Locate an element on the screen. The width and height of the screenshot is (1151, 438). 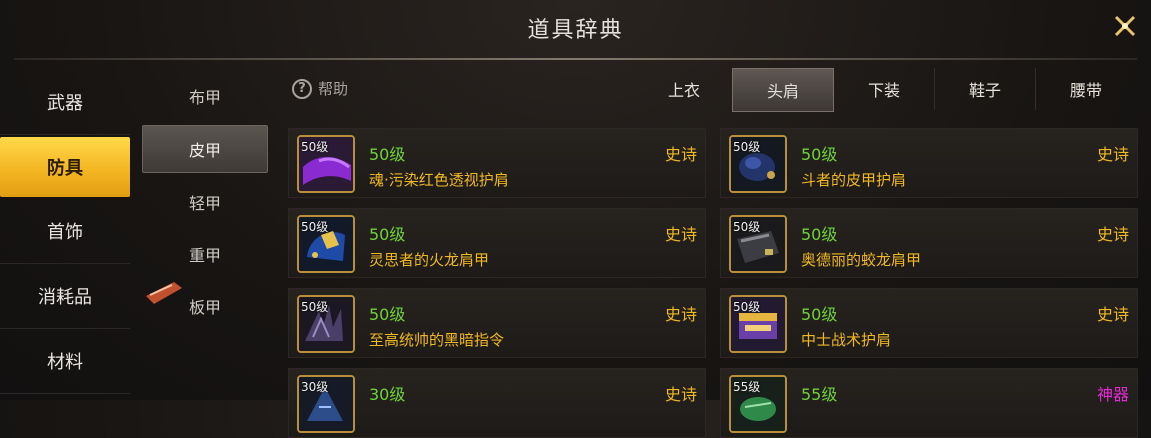
help-button: ? 帮助 is located at coordinates (320, 88).